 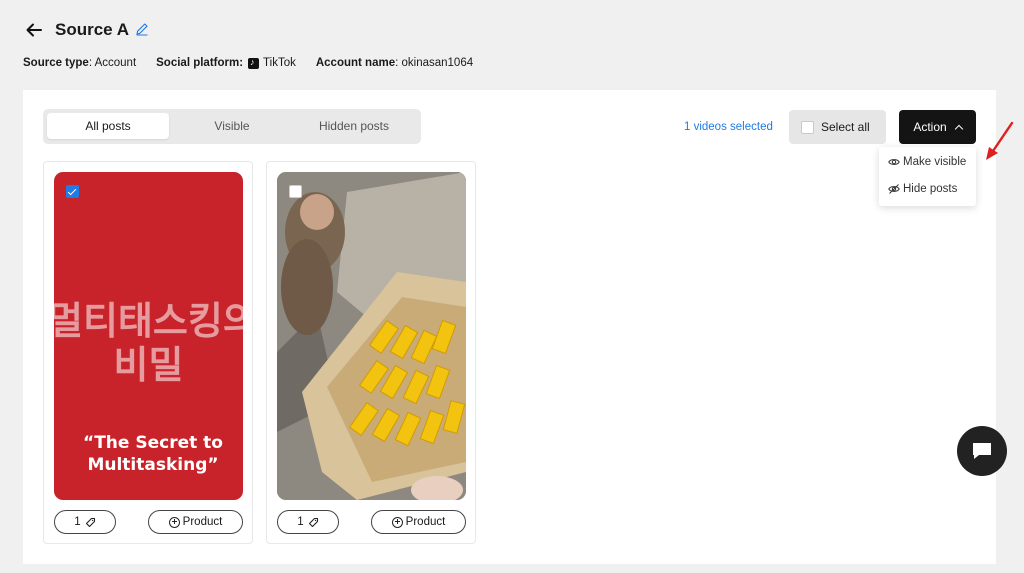 What do you see at coordinates (355, 63) in the screenshot?
I see `account-label: Account name` at bounding box center [355, 63].